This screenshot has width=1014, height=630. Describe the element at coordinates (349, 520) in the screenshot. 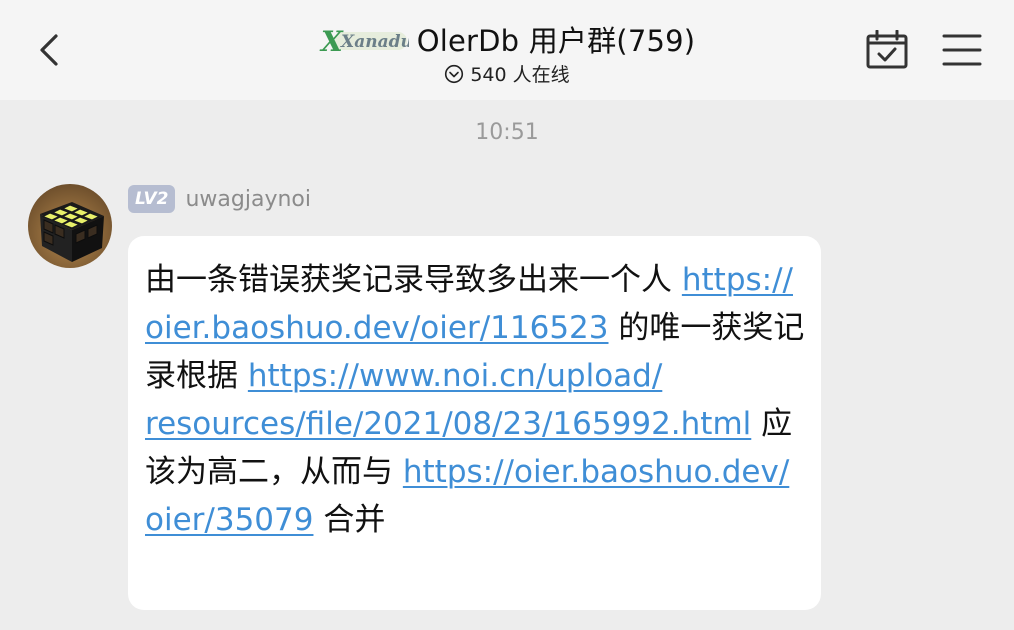

I see `message-text: 合并` at that location.